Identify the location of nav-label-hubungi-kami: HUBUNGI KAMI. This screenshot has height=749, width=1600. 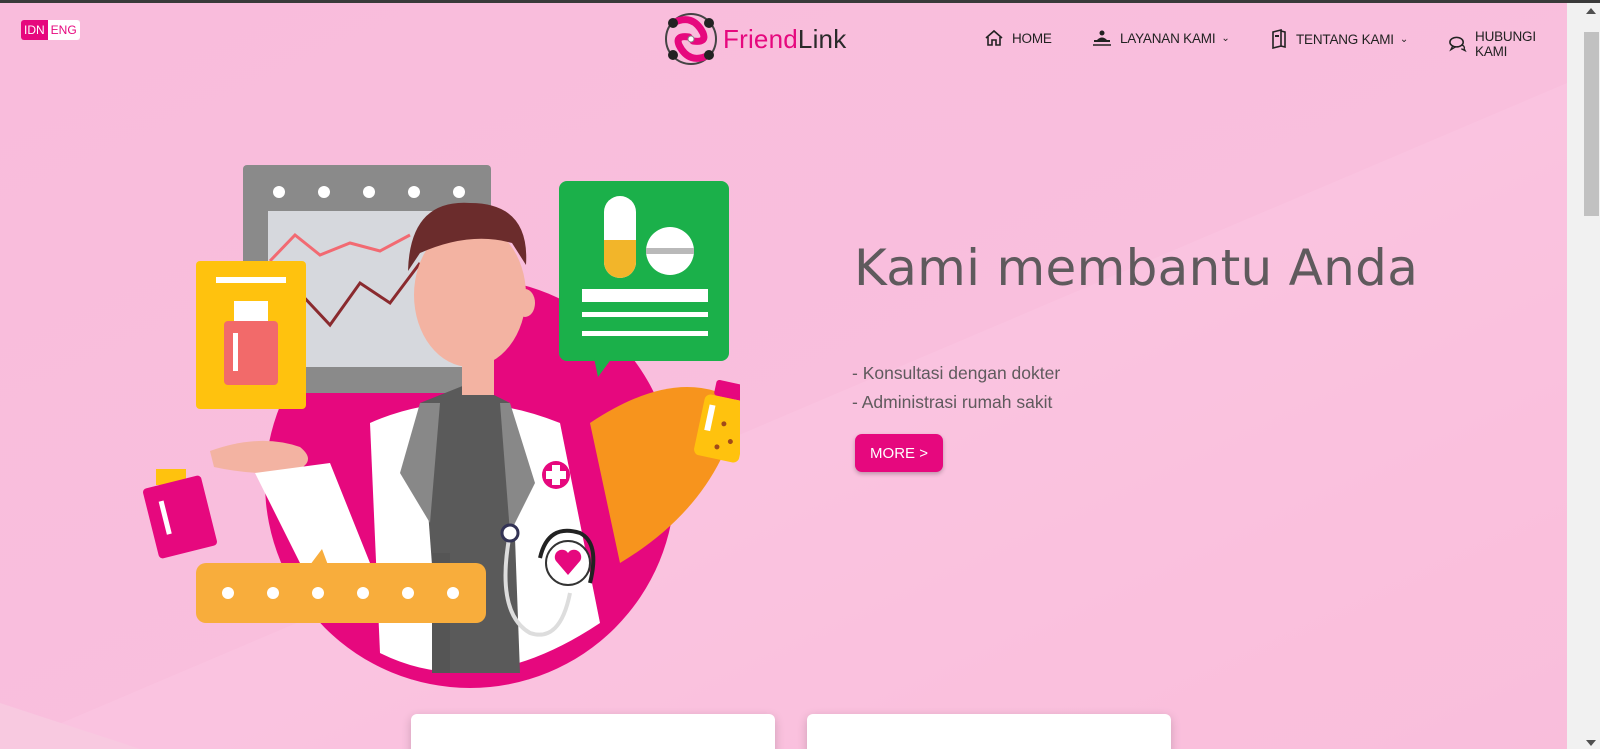
(1505, 44).